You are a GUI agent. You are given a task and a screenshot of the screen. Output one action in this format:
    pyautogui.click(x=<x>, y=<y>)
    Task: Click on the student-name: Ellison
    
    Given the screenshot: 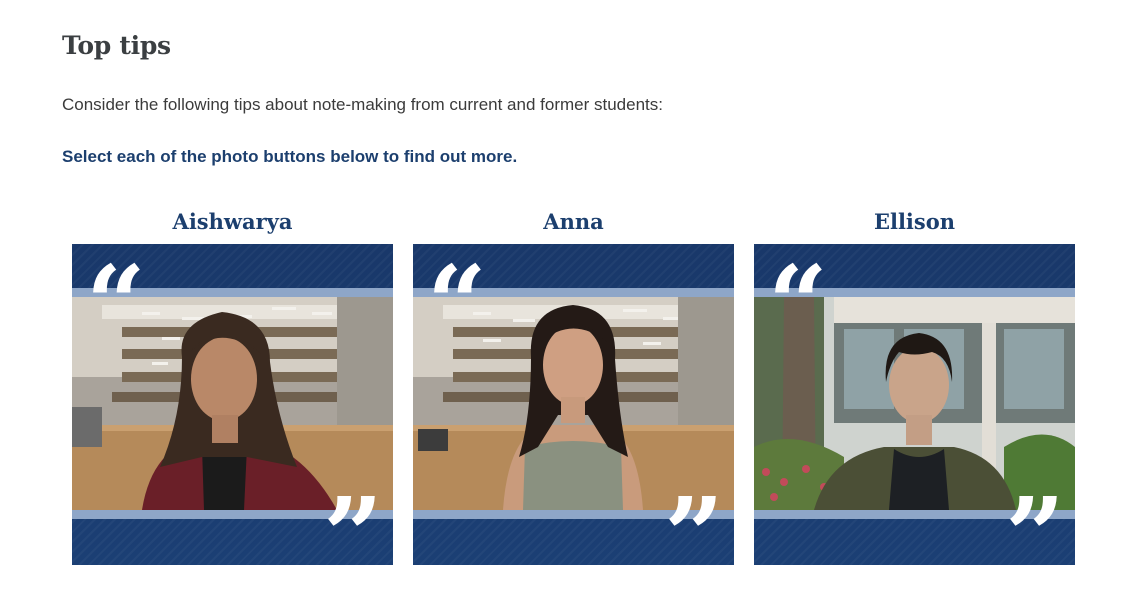 What is the action you would take?
    pyautogui.click(x=914, y=221)
    